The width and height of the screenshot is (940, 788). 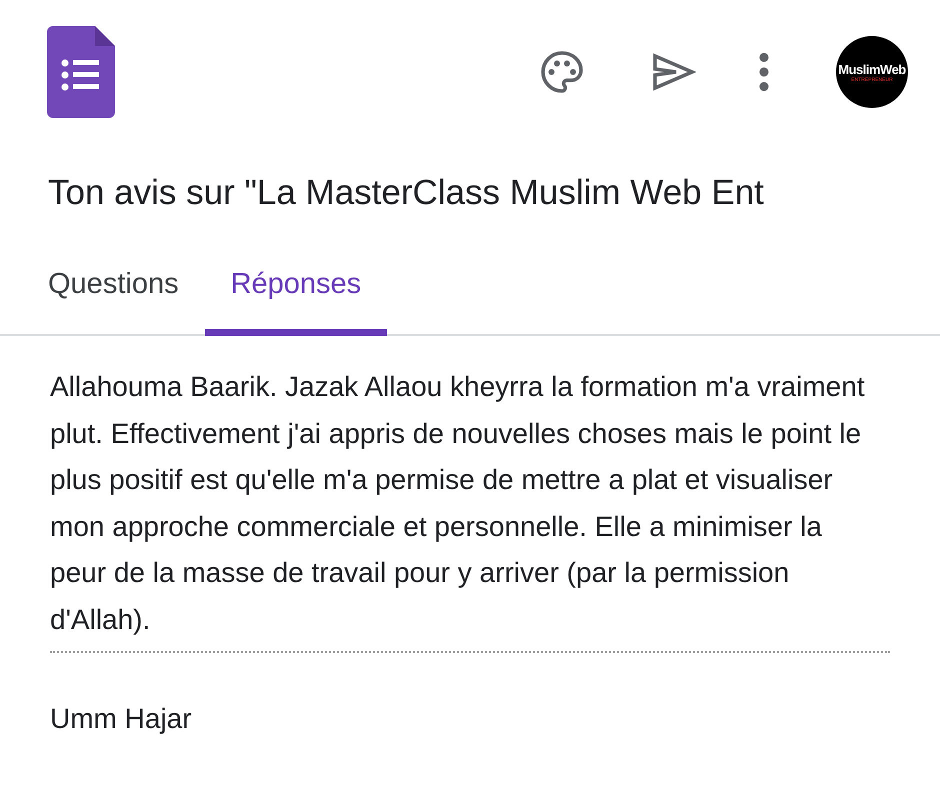 What do you see at coordinates (562, 72) in the screenshot?
I see `palette-icon` at bounding box center [562, 72].